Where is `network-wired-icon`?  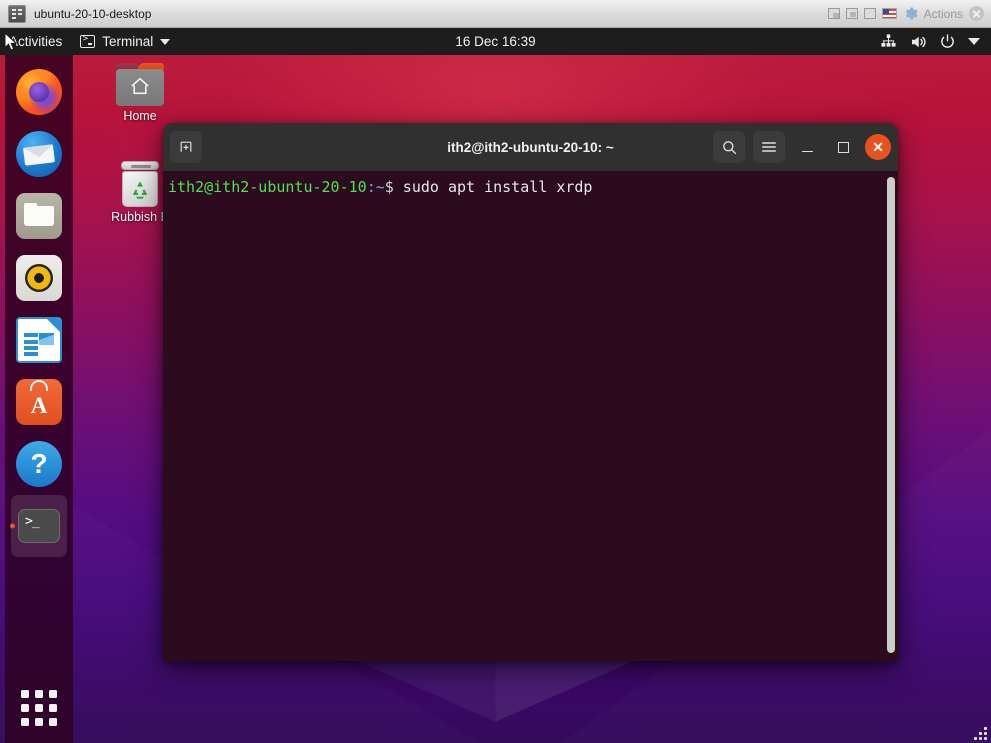
network-wired-icon is located at coordinates (888, 41).